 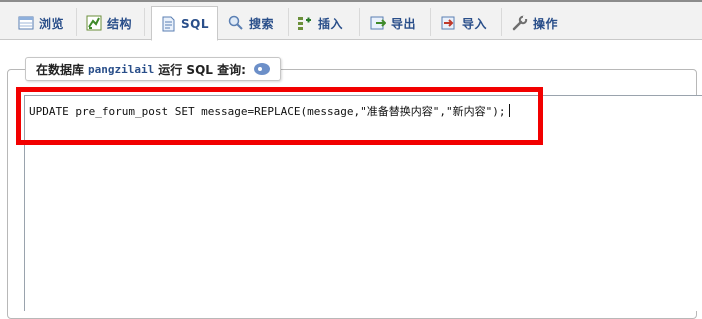 I want to click on tab-search-label: 搜索, so click(x=262, y=23).